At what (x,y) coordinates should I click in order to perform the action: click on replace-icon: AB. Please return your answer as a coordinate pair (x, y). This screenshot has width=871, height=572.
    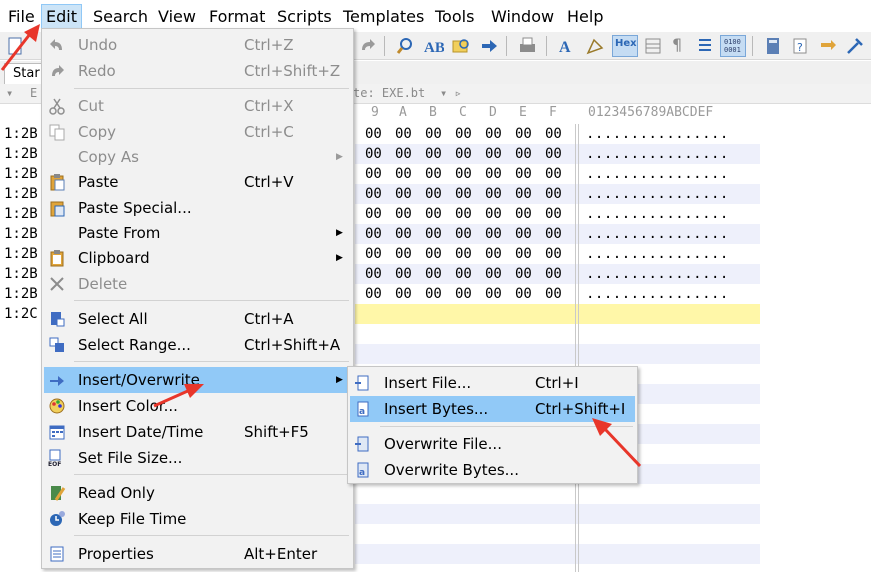
    Looking at the image, I should click on (433, 46).